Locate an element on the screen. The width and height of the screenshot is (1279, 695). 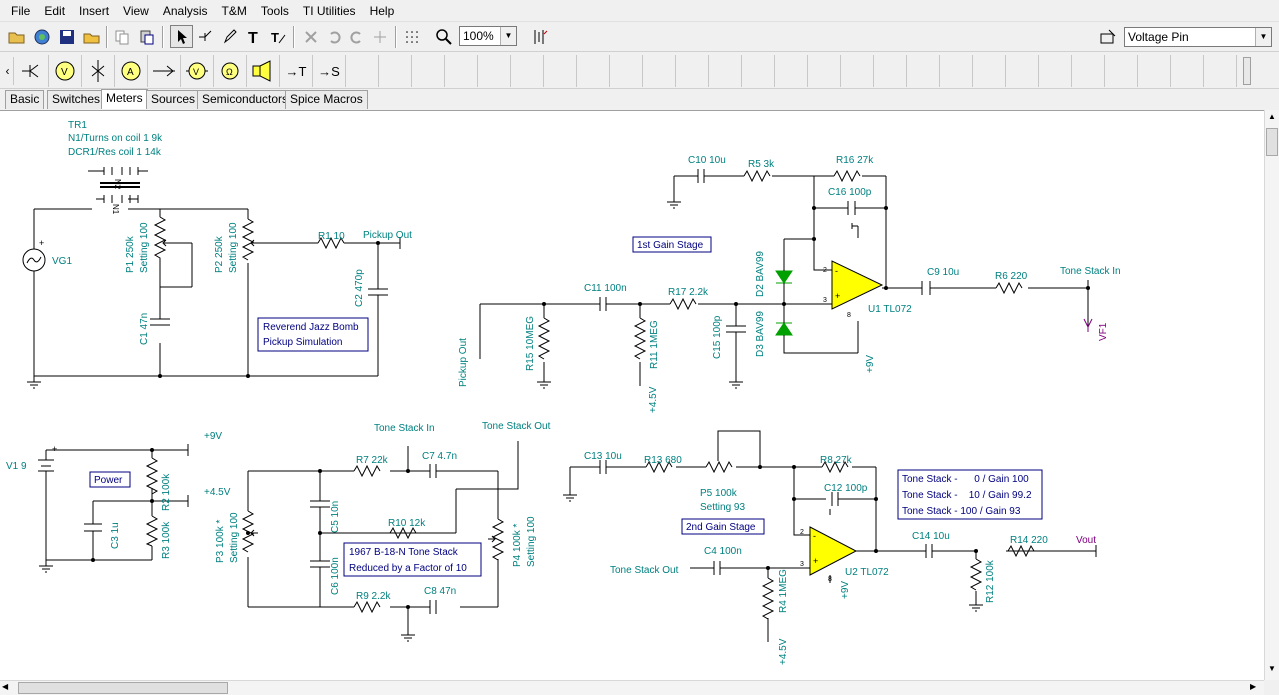
zoom-icon is located at coordinates (443, 36).